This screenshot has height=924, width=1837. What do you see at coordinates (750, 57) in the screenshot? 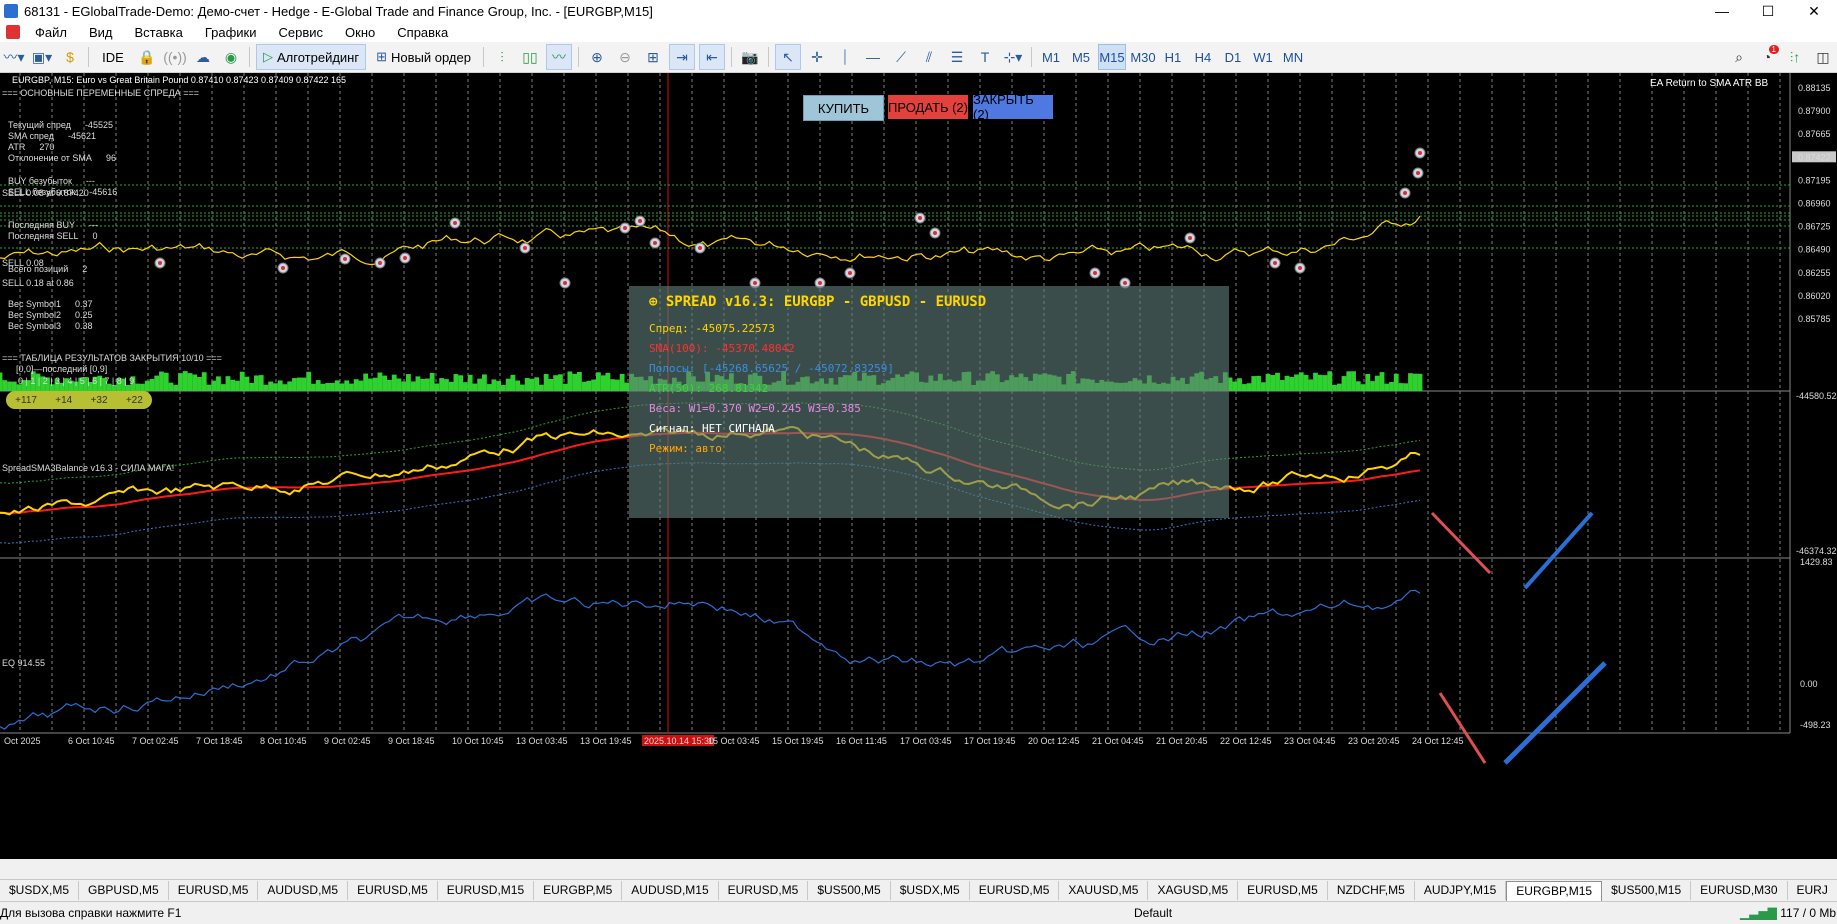
I see `screenshot-icon: 📷` at bounding box center [750, 57].